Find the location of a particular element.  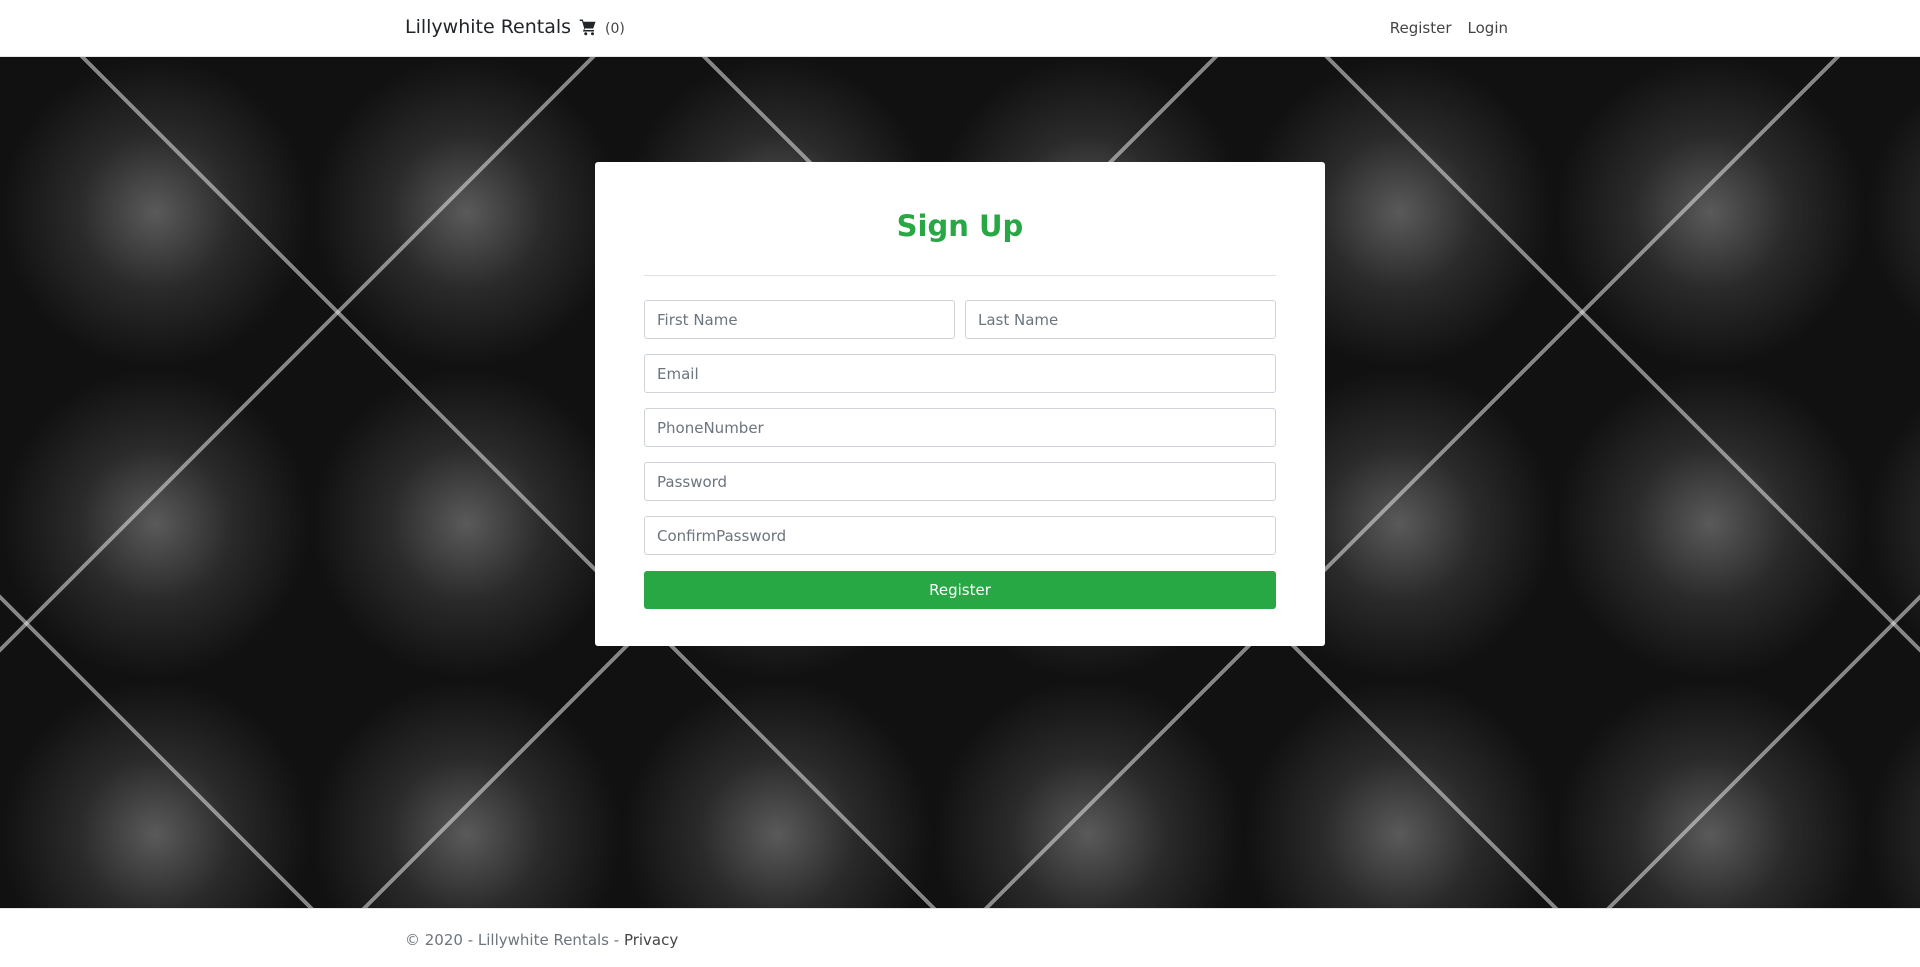

shopping-cart-icon is located at coordinates (588, 29).